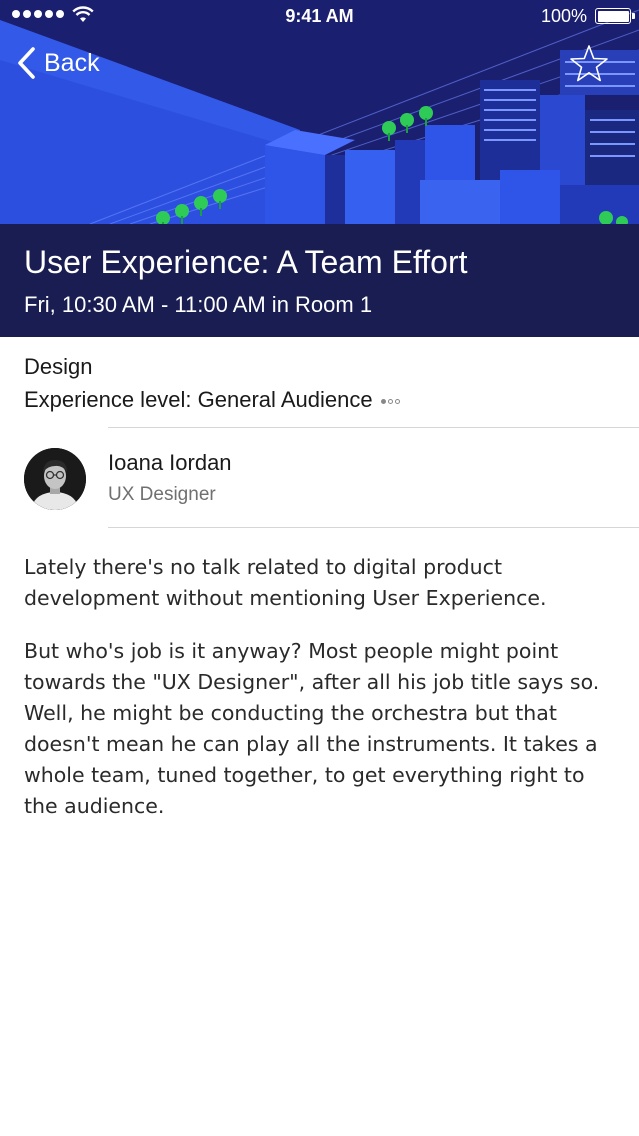 This screenshot has width=639, height=1136. I want to click on level-indicator-icon, so click(390, 401).